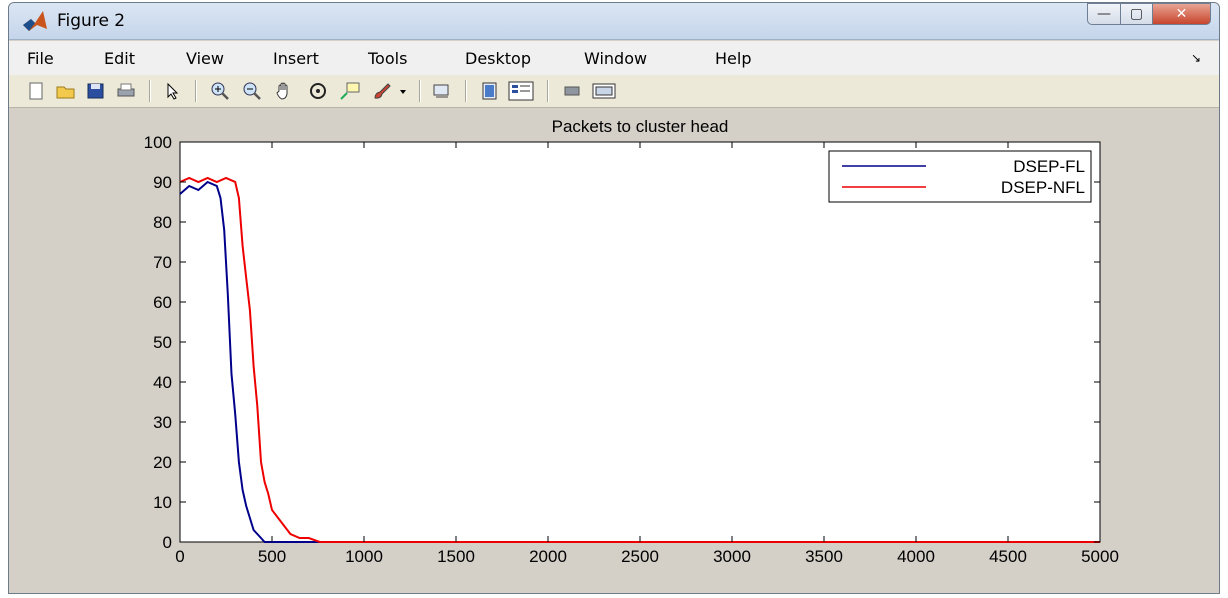  What do you see at coordinates (916, 556) in the screenshot?
I see `x-tick-label: 4000` at bounding box center [916, 556].